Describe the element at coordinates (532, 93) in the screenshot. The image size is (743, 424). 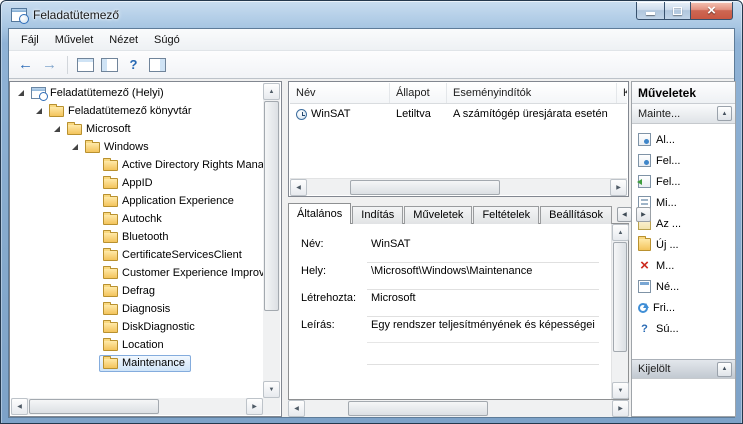
I see `column-header-2: Eseményindítók` at that location.